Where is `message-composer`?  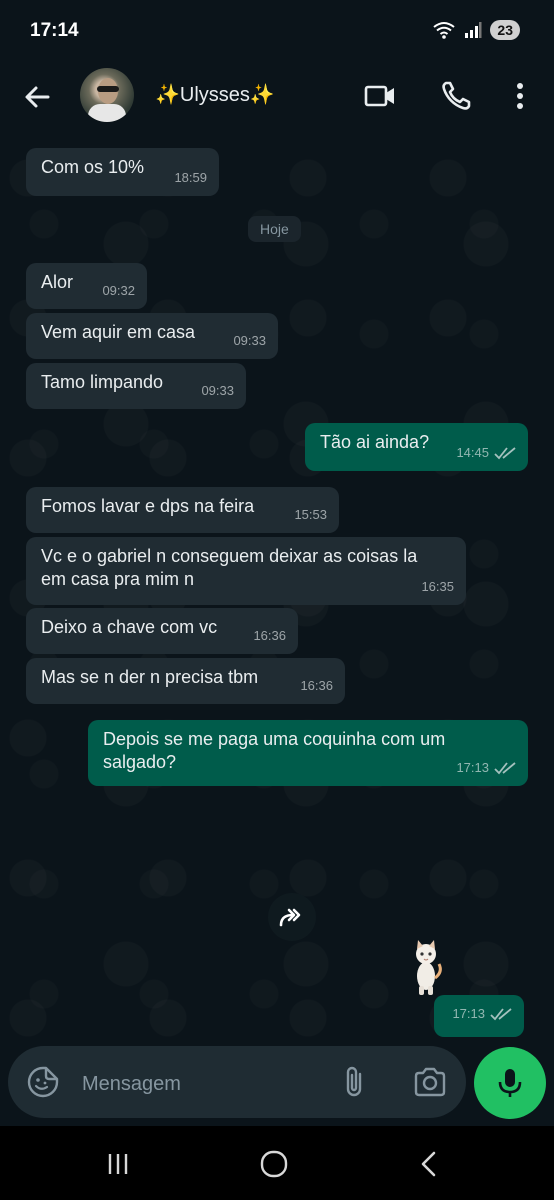 message-composer is located at coordinates (237, 1082).